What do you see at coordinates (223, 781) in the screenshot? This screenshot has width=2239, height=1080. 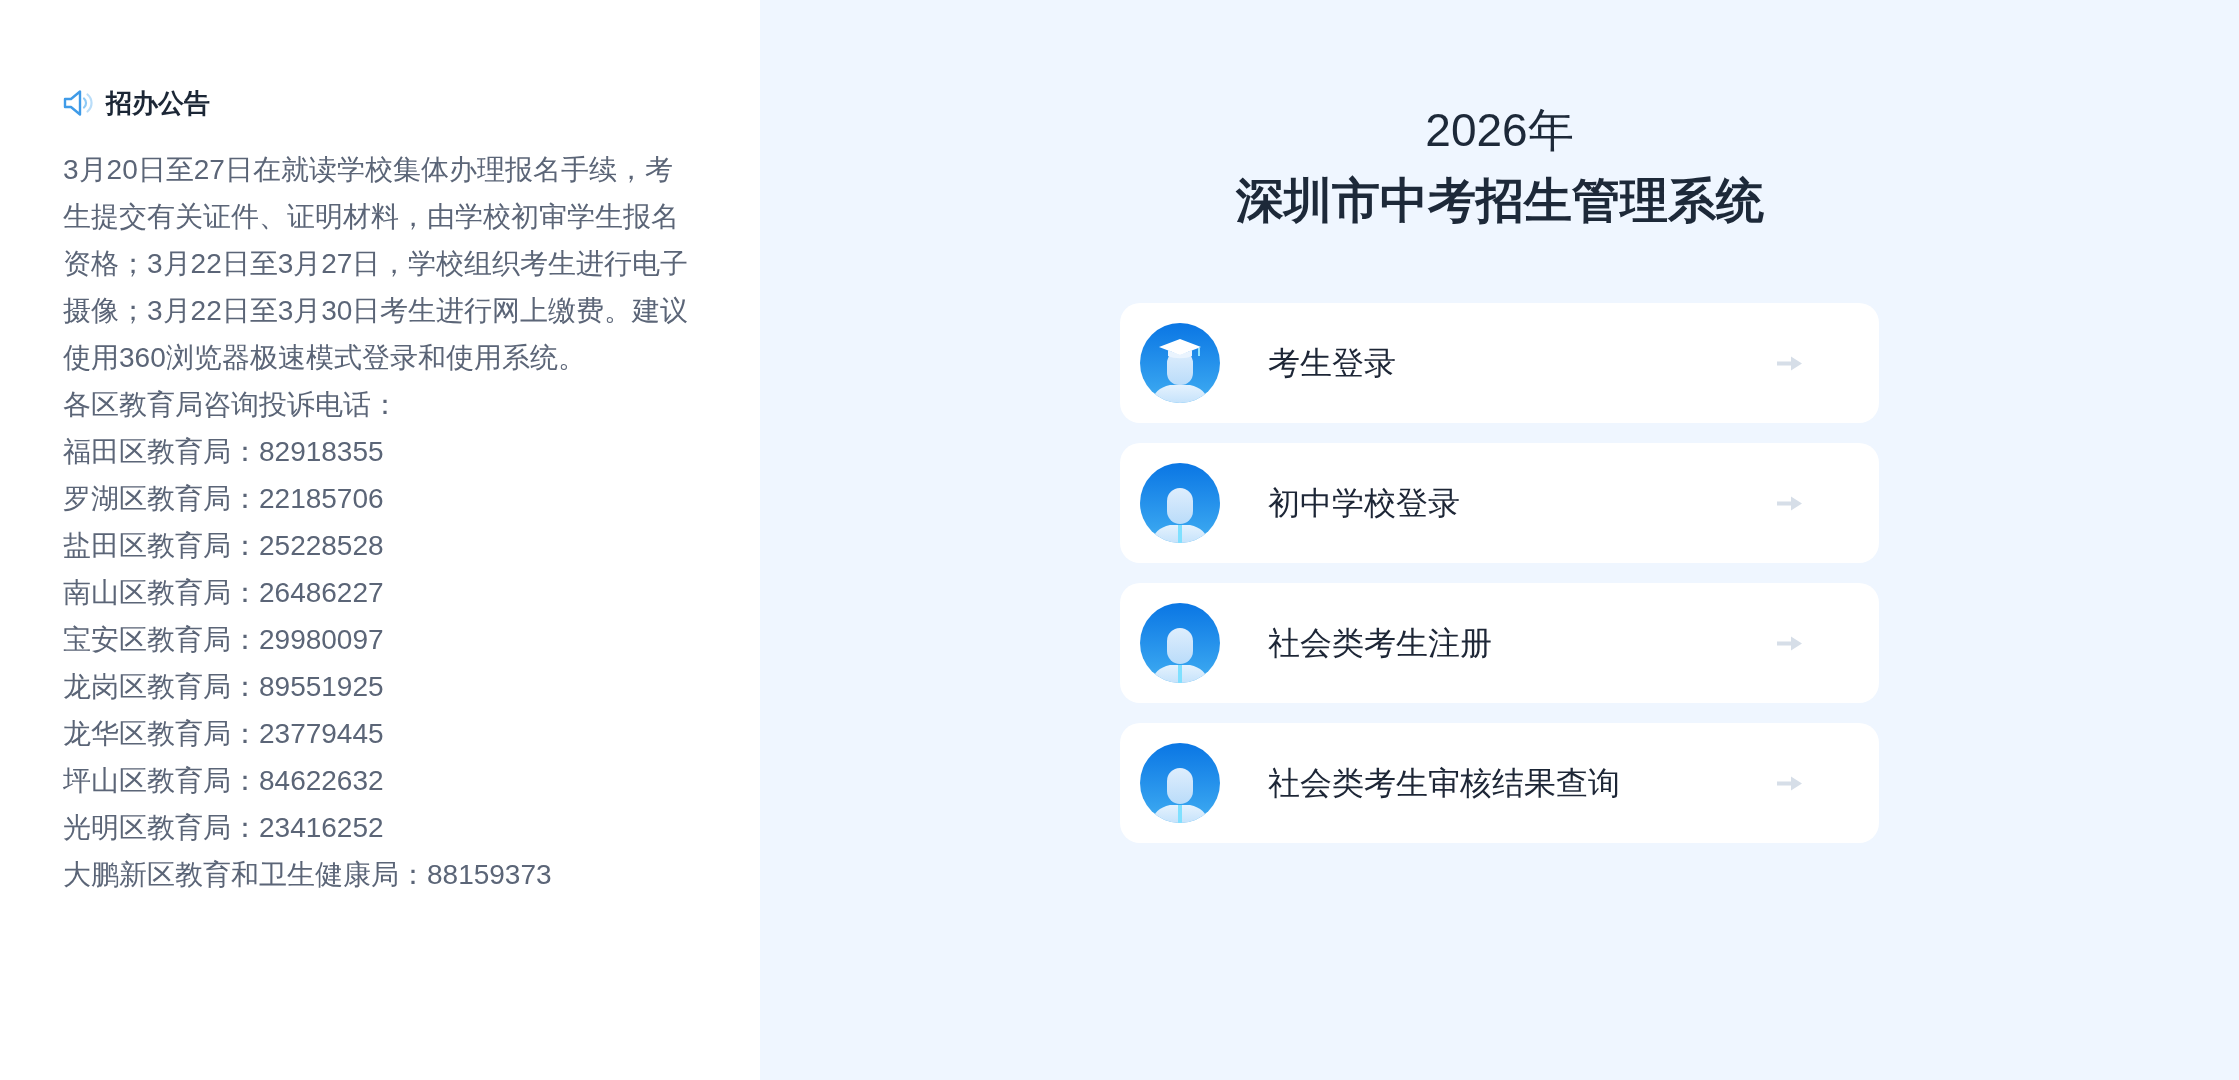 I see `hotline-entry: 坪山区教育局：84622632` at bounding box center [223, 781].